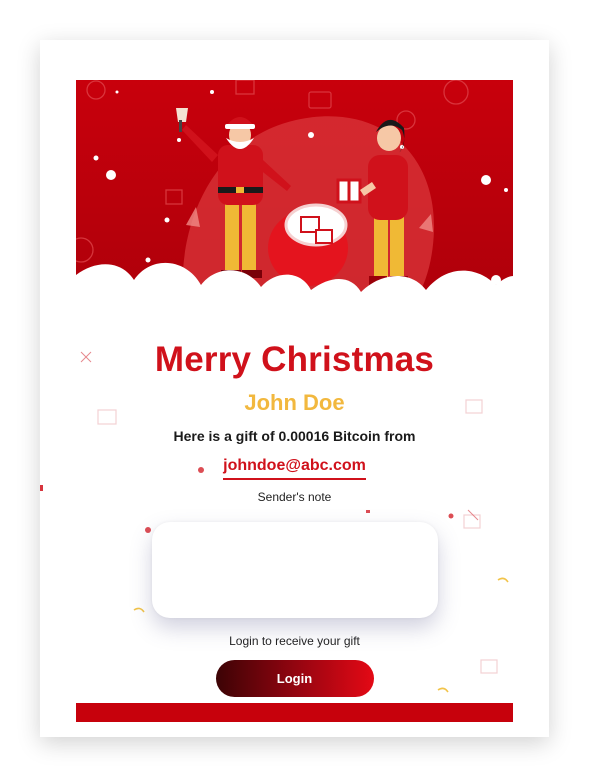 Image resolution: width=589 pixels, height=778 pixels. What do you see at coordinates (294, 497) in the screenshot?
I see `sender-note-label: Sender's note` at bounding box center [294, 497].